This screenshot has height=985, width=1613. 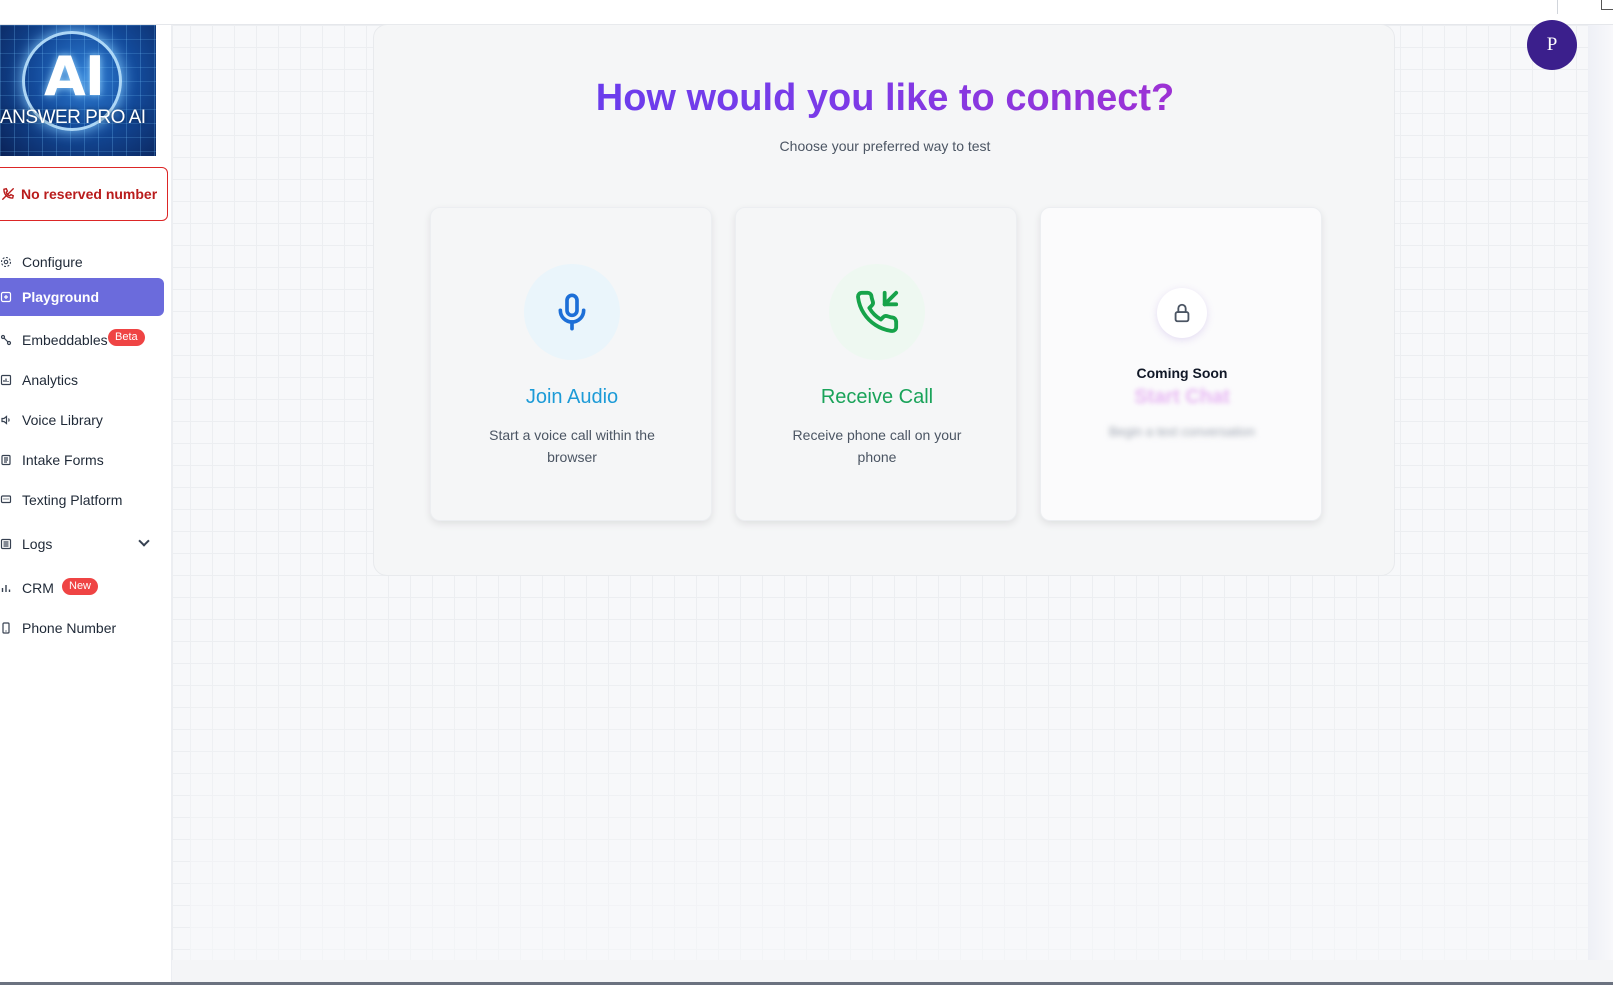 What do you see at coordinates (72, 500) in the screenshot?
I see `sidebar-item-label: Texting Platform` at bounding box center [72, 500].